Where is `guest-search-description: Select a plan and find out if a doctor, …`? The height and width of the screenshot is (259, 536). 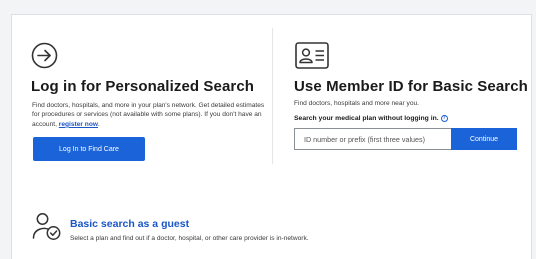
guest-search-description: Select a plan and find out if a doctor, … is located at coordinates (189, 238).